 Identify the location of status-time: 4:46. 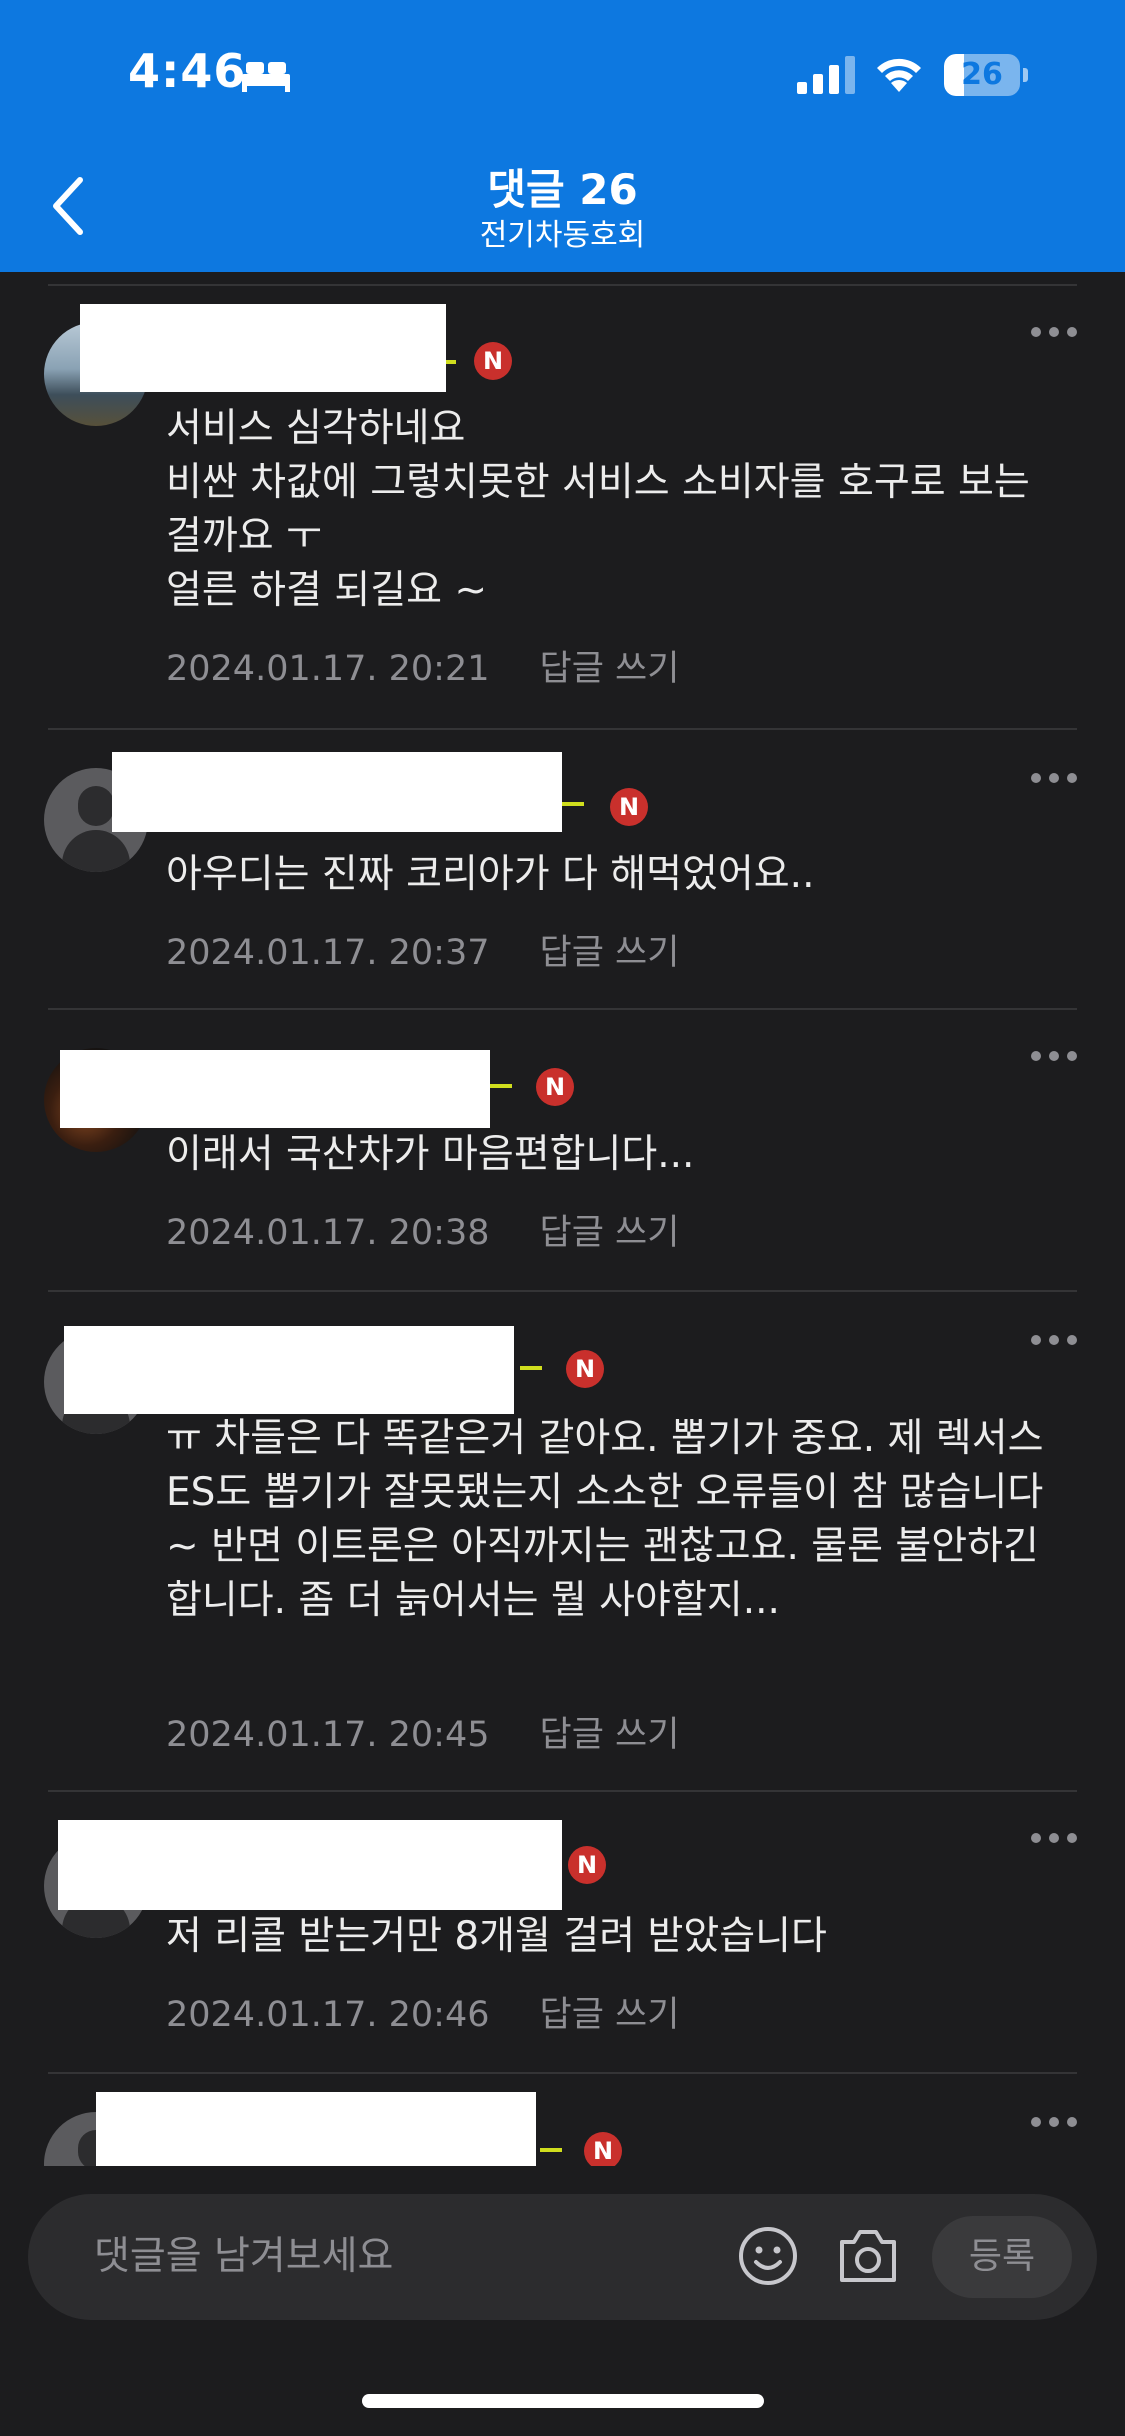
(187, 71).